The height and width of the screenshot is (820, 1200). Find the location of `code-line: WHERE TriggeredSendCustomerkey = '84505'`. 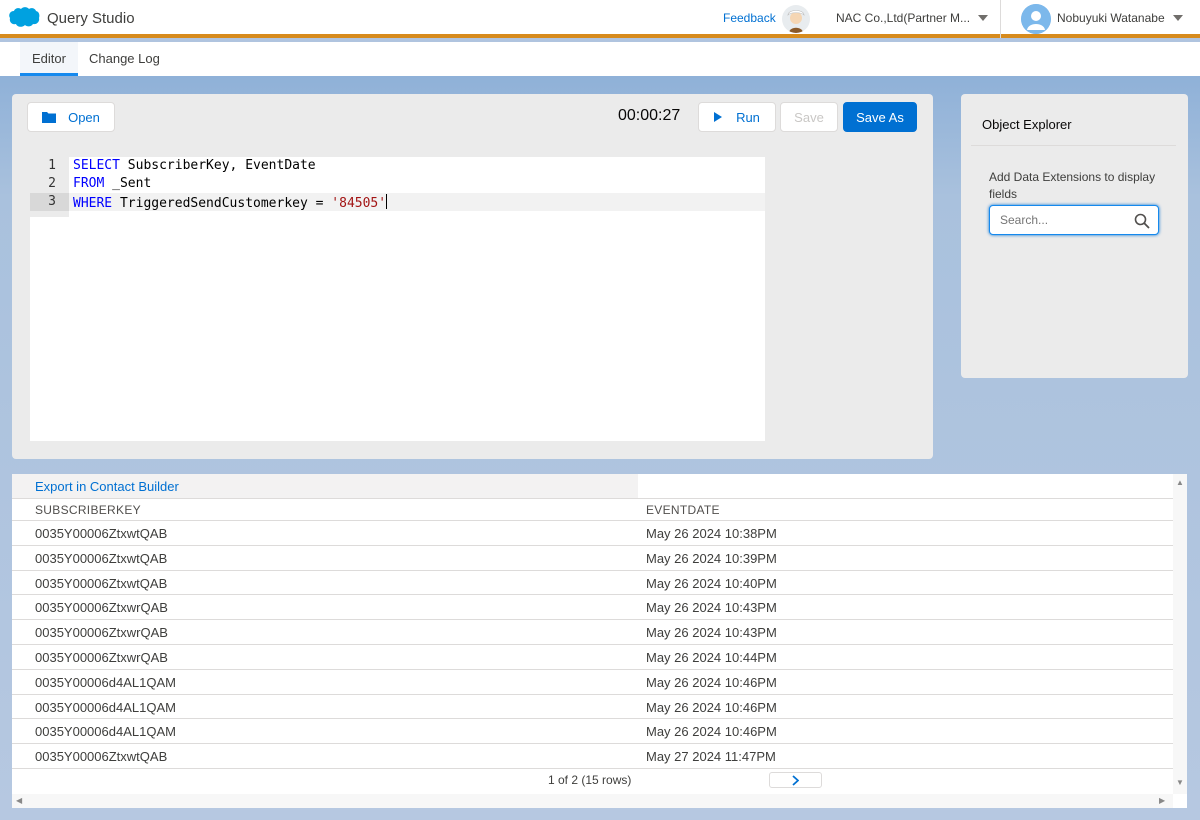

code-line: WHERE TriggeredSendCustomerkey = '84505' is located at coordinates (230, 202).